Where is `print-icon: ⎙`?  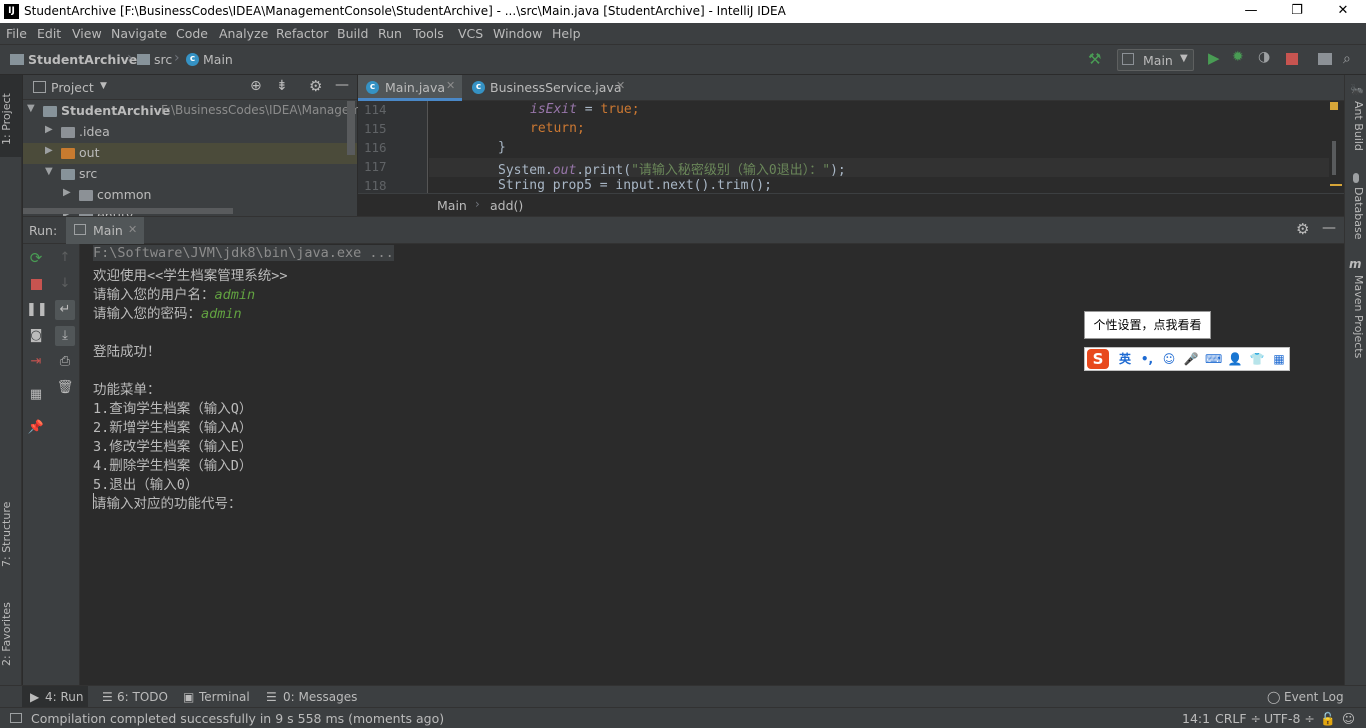 print-icon: ⎙ is located at coordinates (65, 362).